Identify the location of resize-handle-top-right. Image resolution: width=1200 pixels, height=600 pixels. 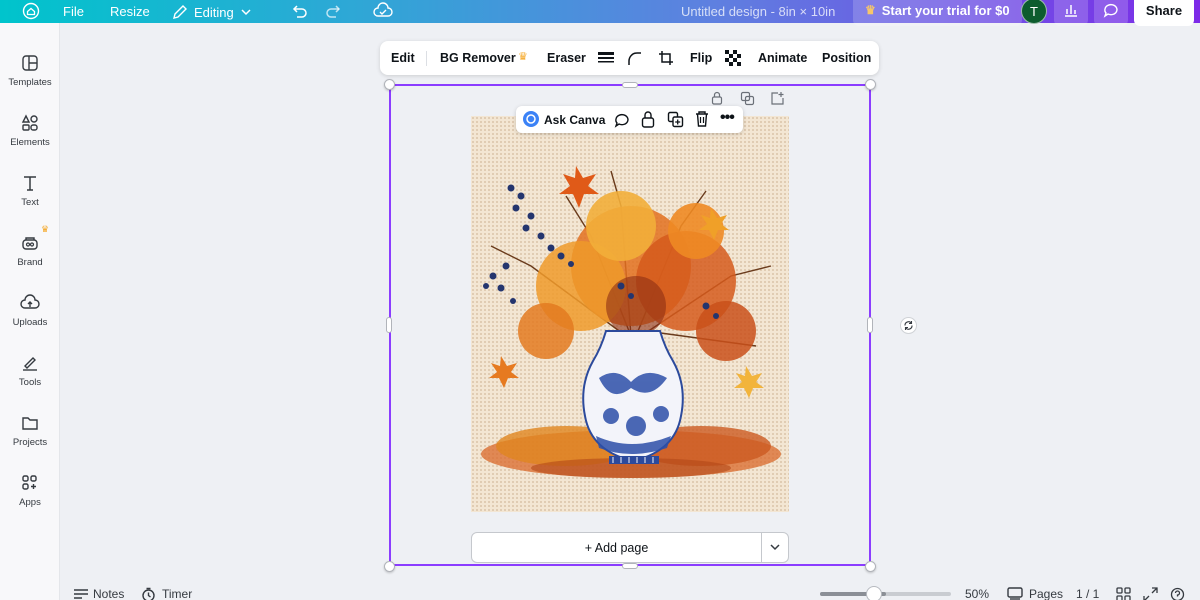
(870, 84).